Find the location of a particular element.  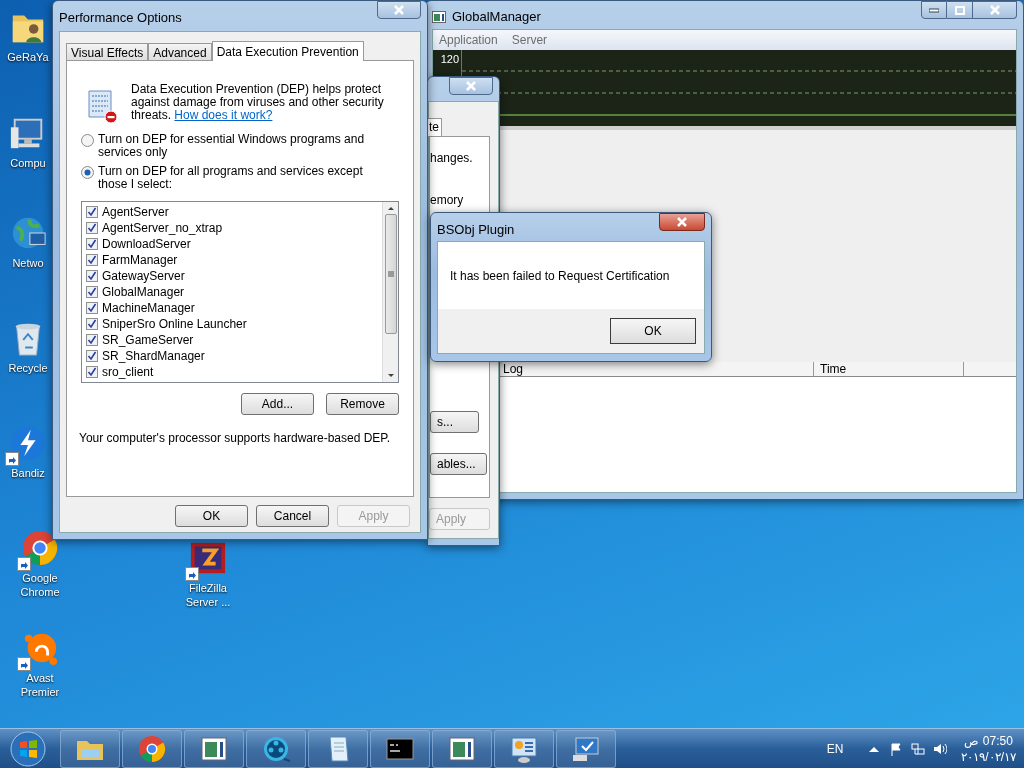

help-link: How does it work? is located at coordinates (223, 115).